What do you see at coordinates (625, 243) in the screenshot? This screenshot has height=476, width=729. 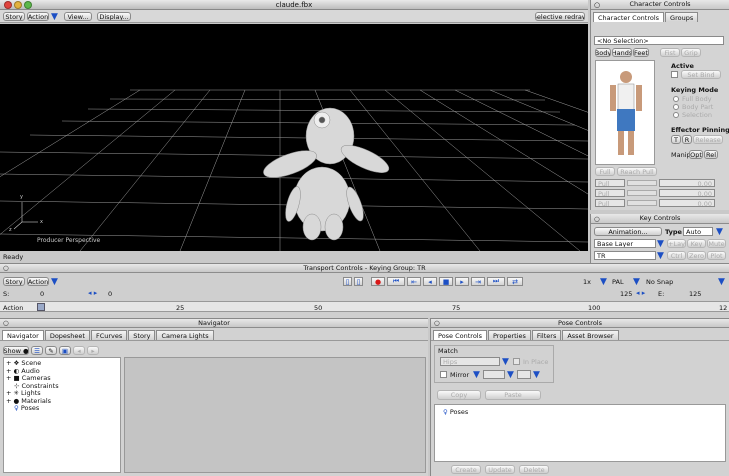 I see `layer-select: Base Layer` at bounding box center [625, 243].